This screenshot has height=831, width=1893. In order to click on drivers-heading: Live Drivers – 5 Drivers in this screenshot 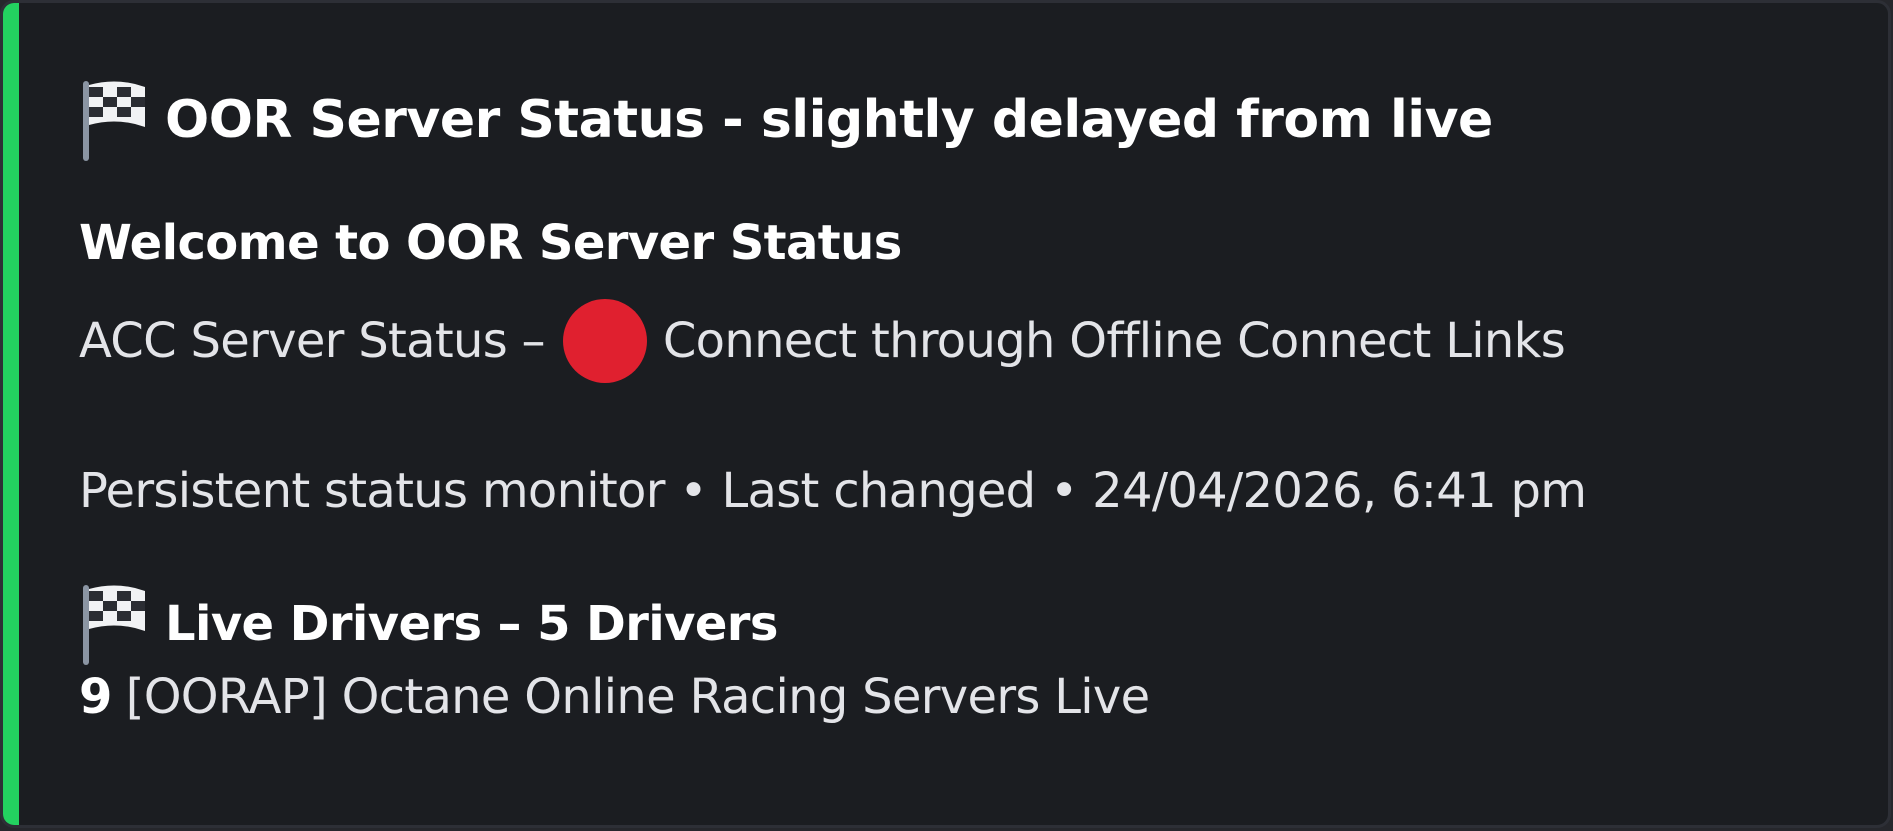, I will do `click(471, 624)`.